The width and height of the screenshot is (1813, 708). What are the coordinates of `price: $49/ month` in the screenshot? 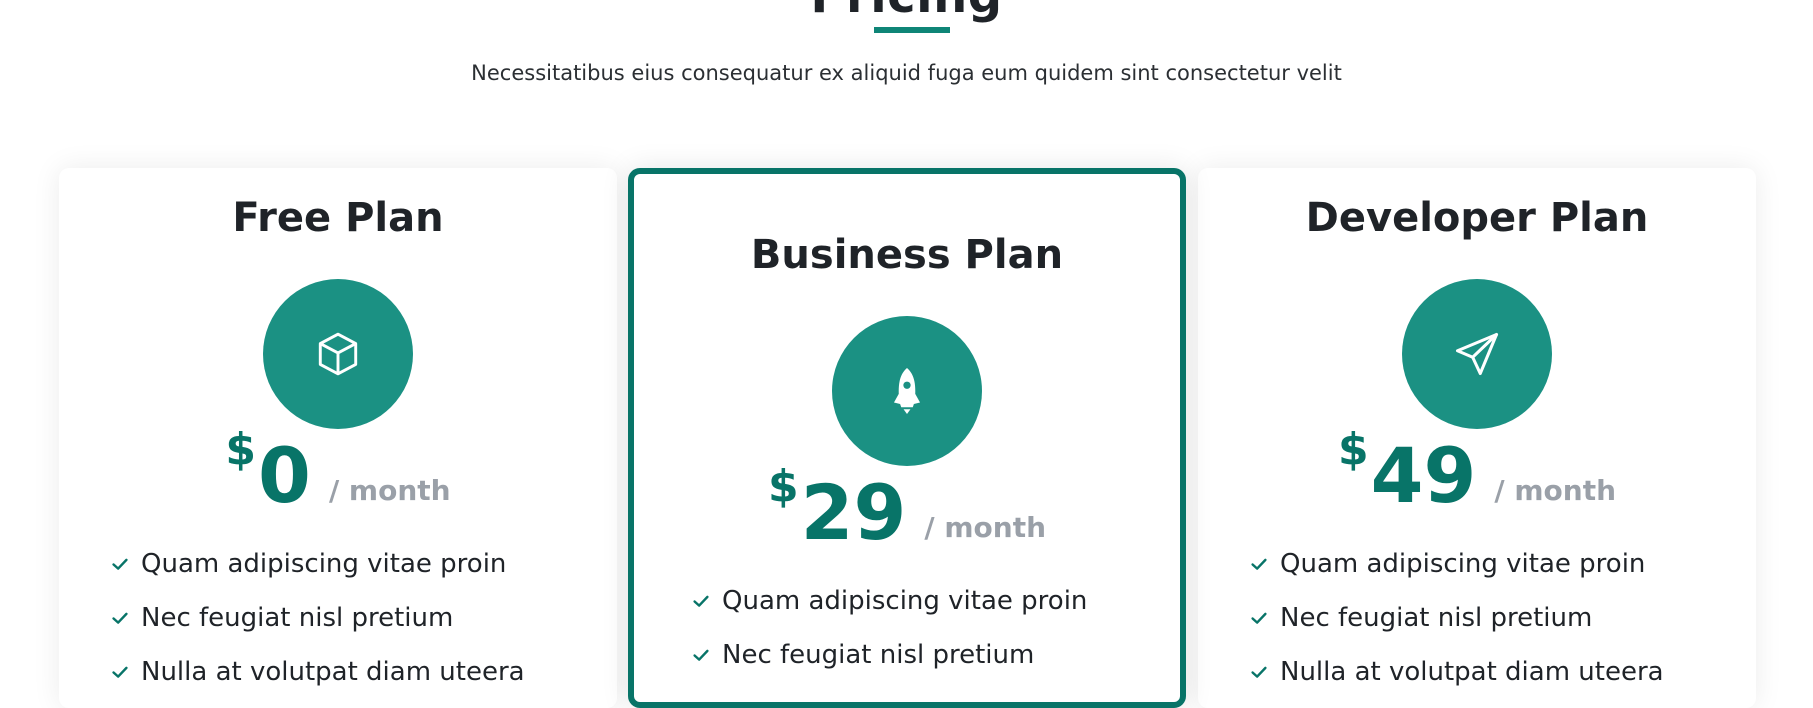 It's located at (1477, 471).